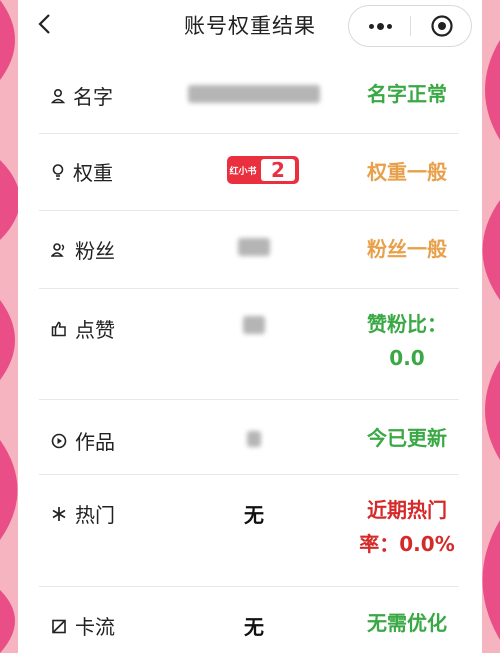 The width and height of the screenshot is (500, 653). Describe the element at coordinates (250, 28) in the screenshot. I see `navigation-bar: 账号权重结果` at that location.